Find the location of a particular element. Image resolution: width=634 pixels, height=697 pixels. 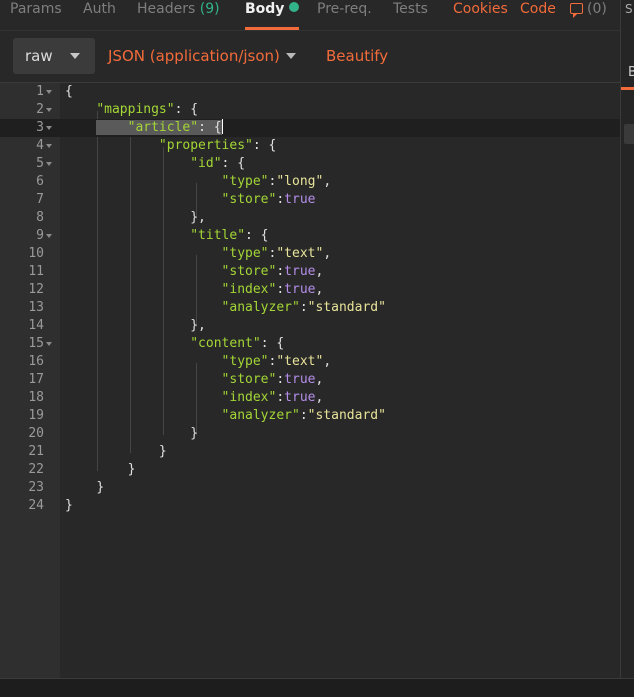

code-line: 1 { is located at coordinates (54, 91).